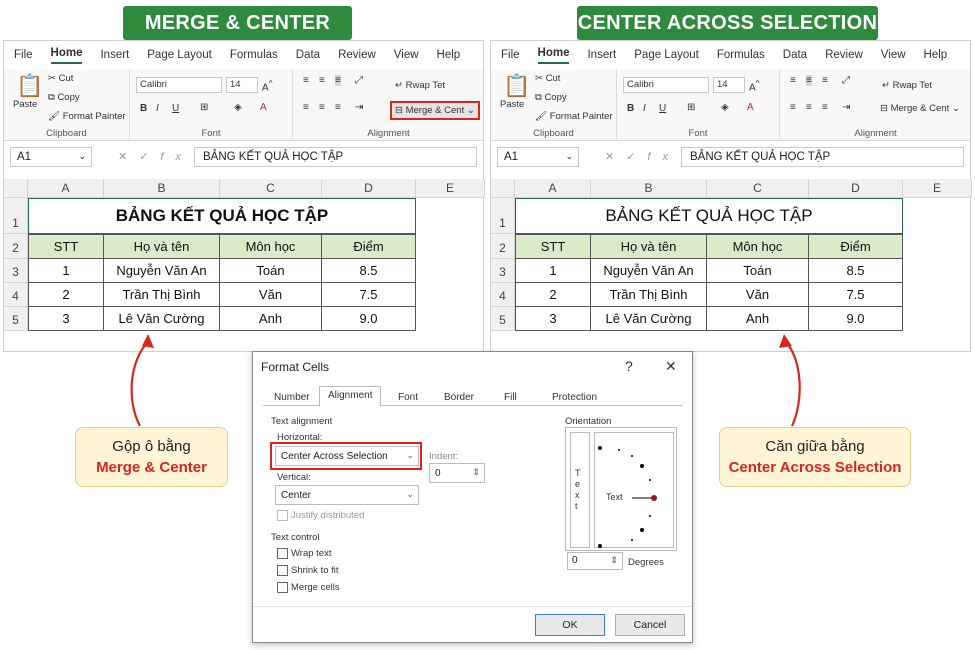  I want to click on merge-cells-checkbox, so click(282, 587).